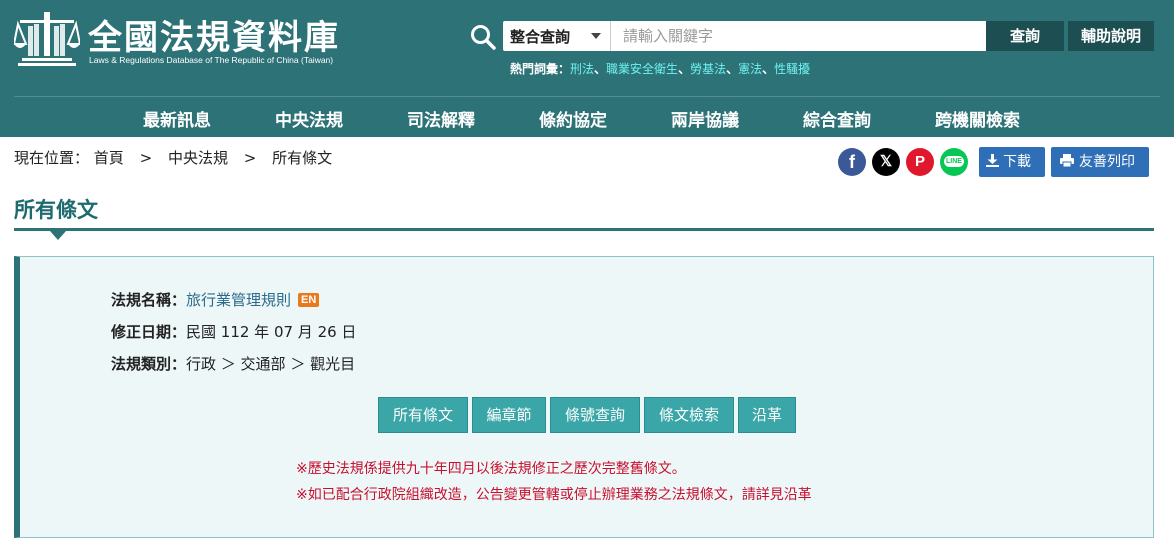  Describe the element at coordinates (750, 69) in the screenshot. I see `hot-term-link: 憲法` at that location.